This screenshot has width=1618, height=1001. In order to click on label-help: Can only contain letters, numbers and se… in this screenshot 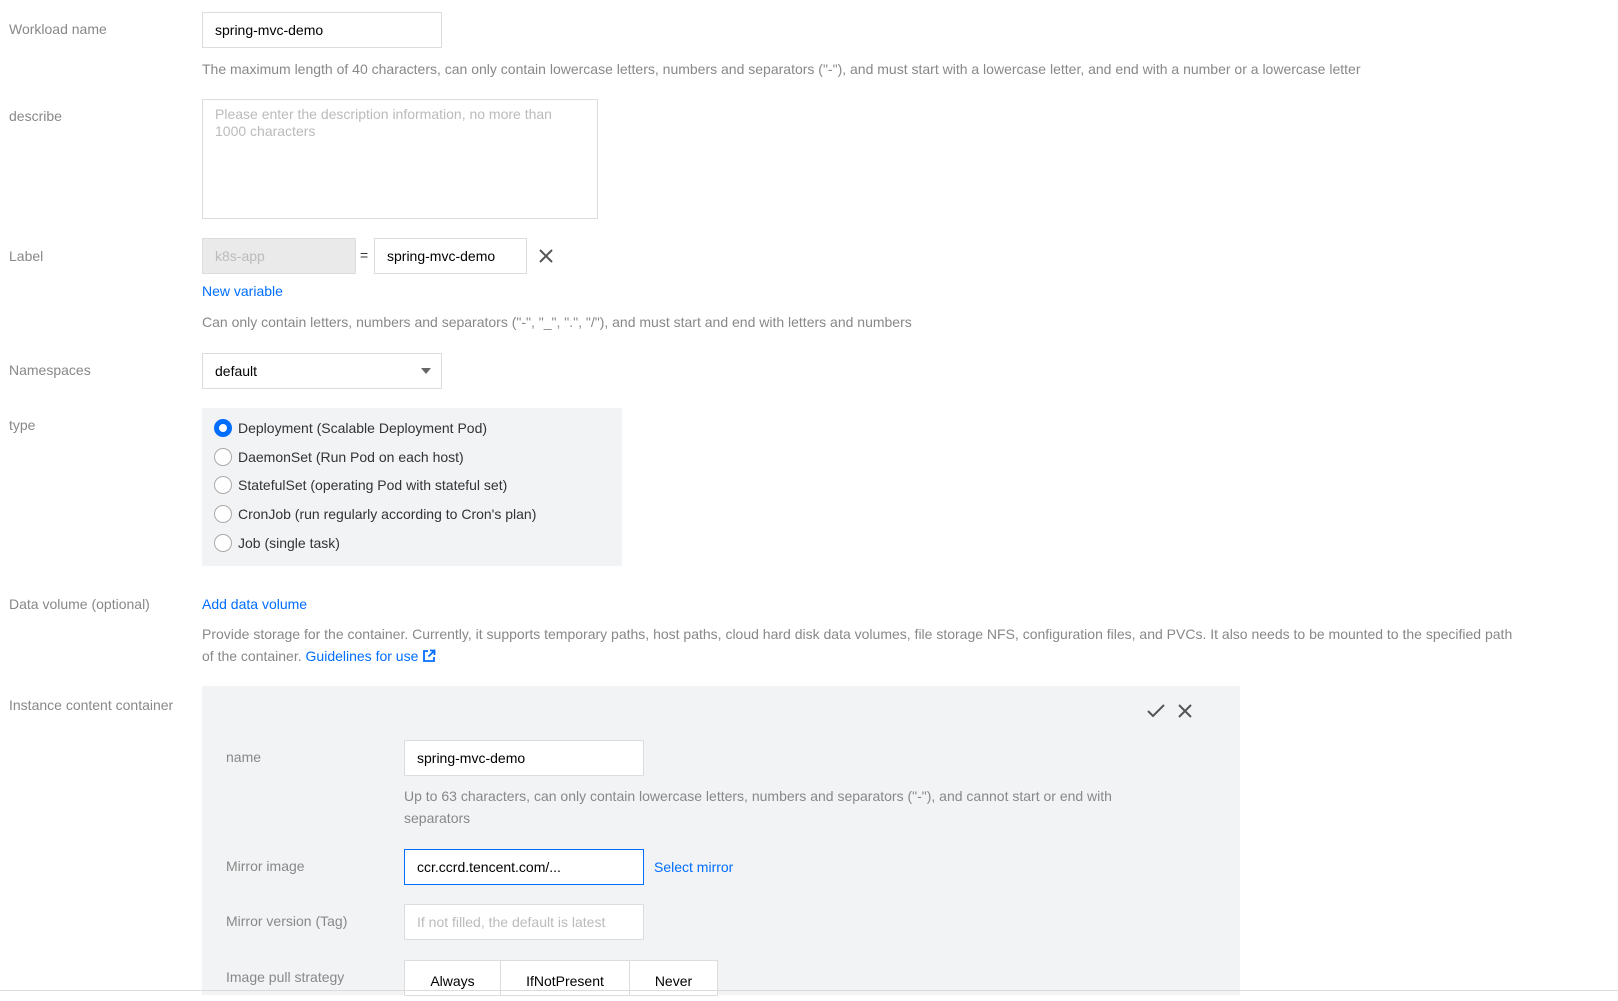, I will do `click(557, 322)`.